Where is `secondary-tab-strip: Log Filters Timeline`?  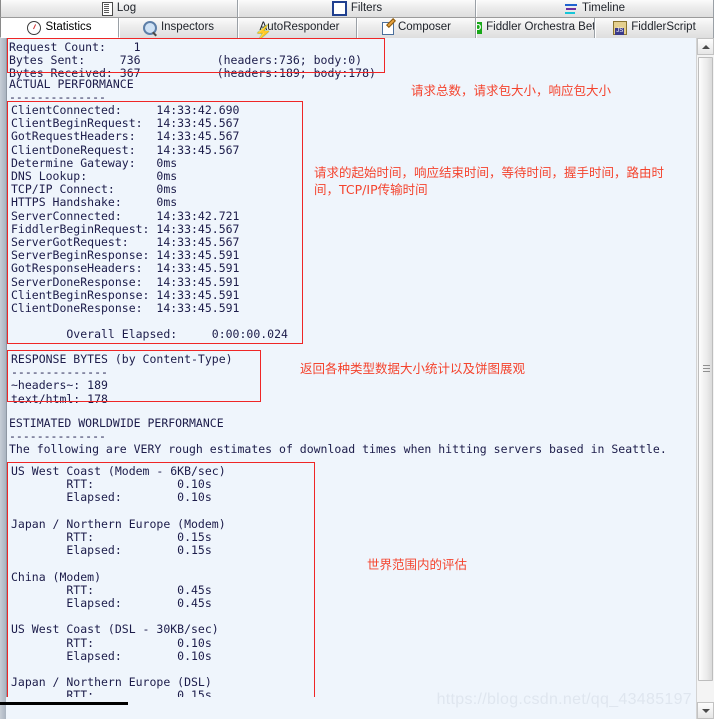 secondary-tab-strip: Log Filters Timeline is located at coordinates (357, 9).